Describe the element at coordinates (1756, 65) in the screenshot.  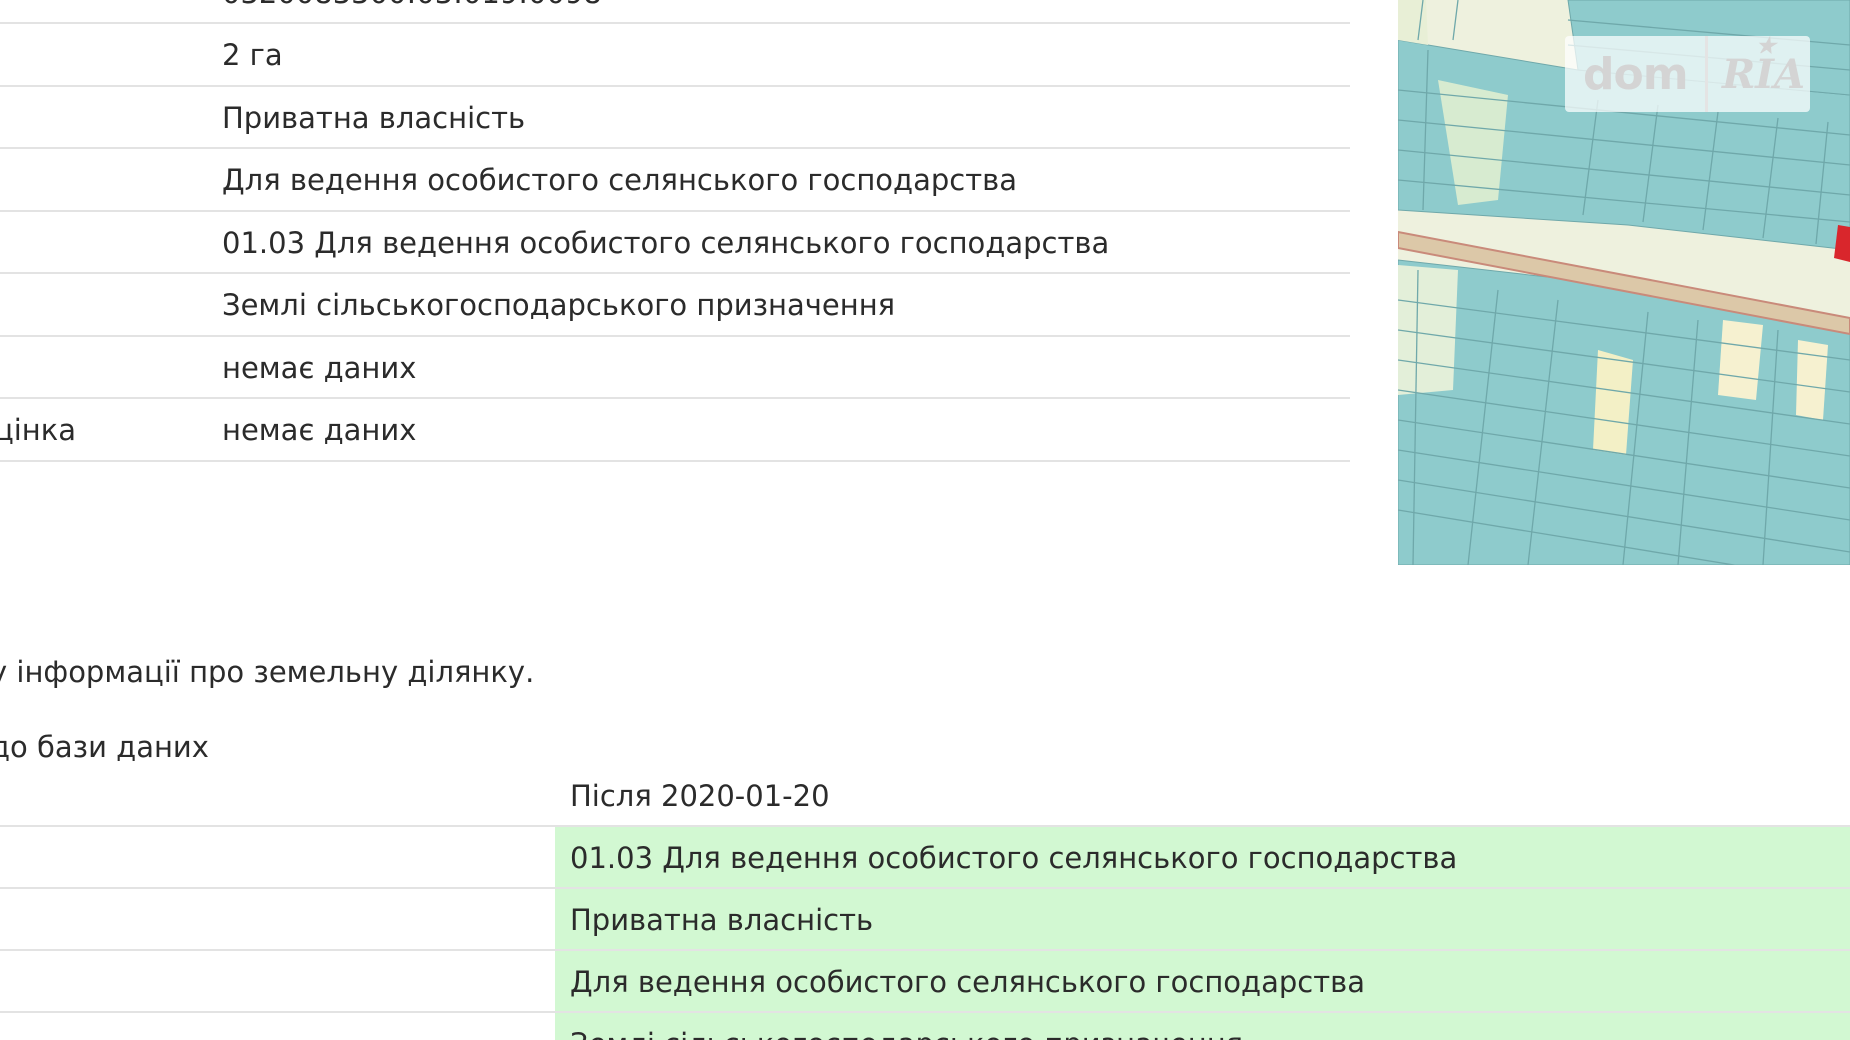
I see `watermark-ria-text: ★ RIA` at that location.